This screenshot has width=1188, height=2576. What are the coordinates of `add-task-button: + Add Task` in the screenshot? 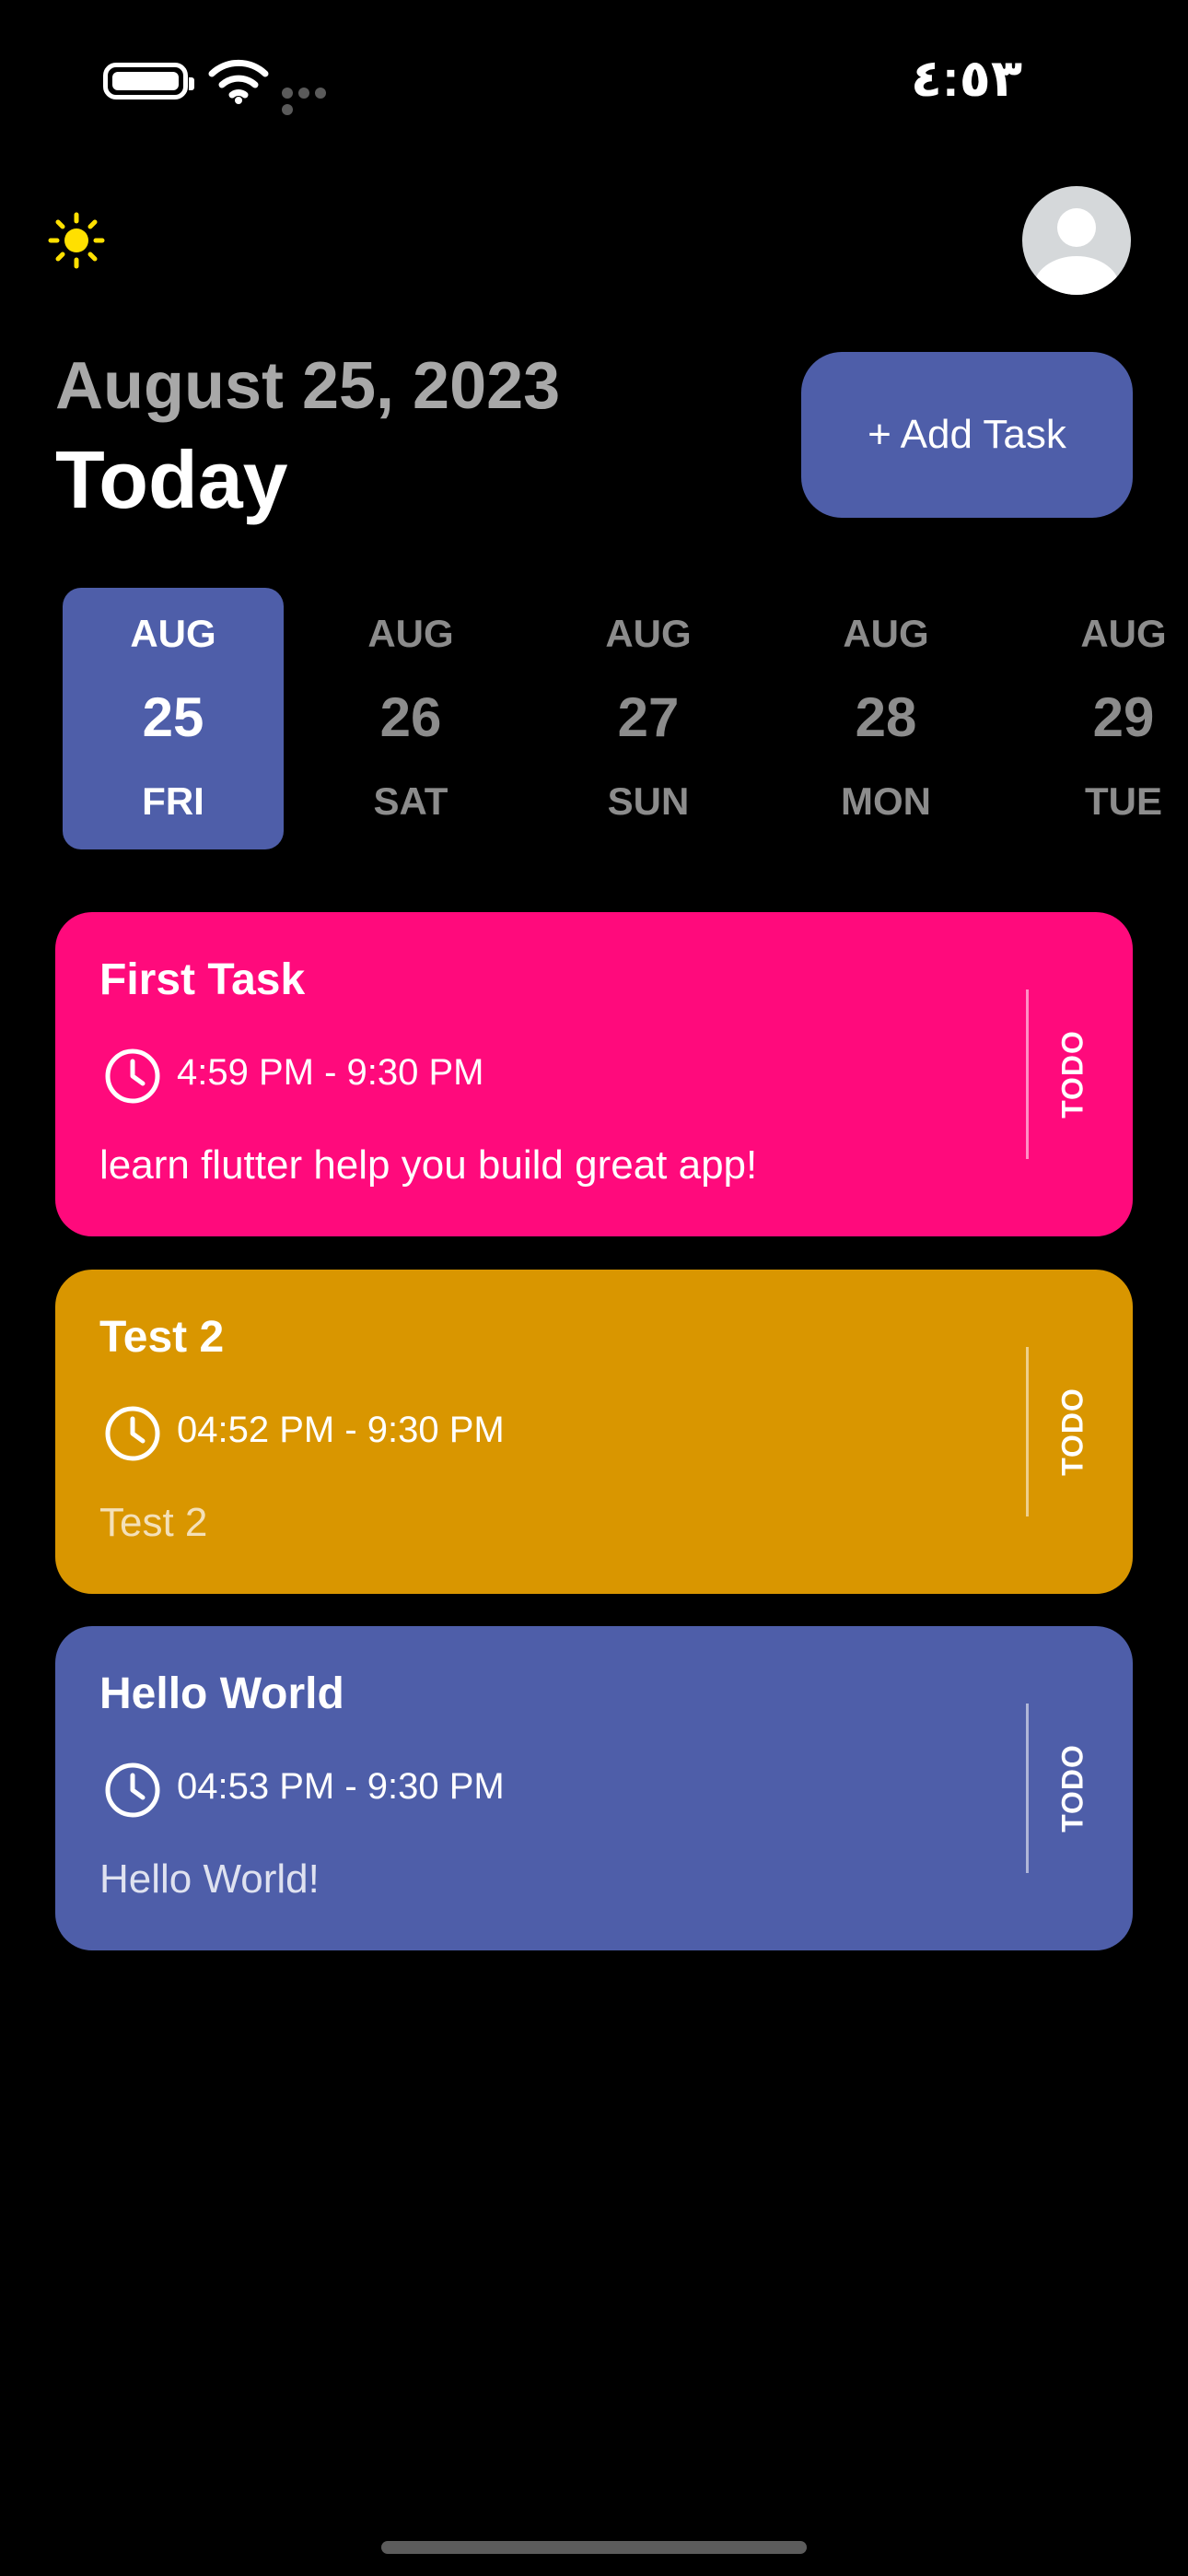 It's located at (967, 435).